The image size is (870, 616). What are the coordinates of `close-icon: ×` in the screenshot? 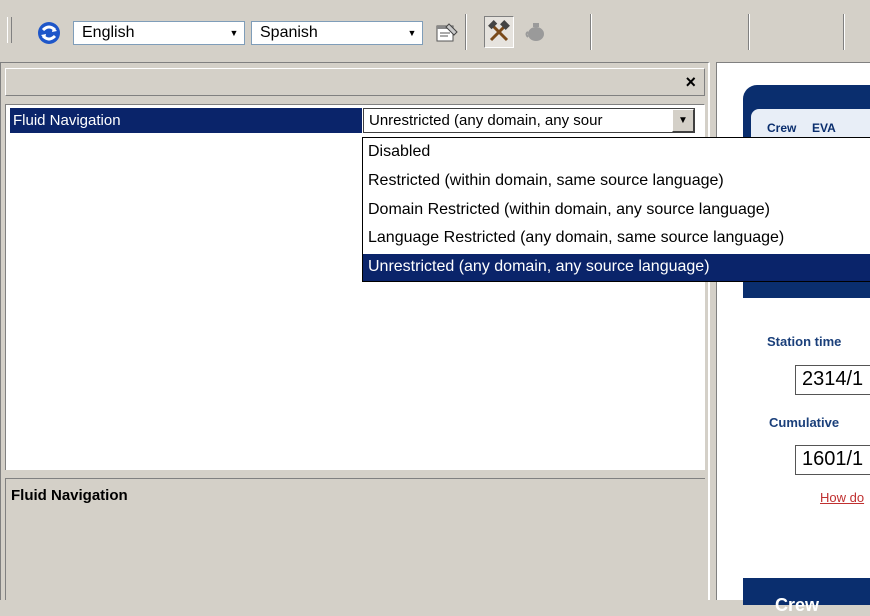 It's located at (690, 82).